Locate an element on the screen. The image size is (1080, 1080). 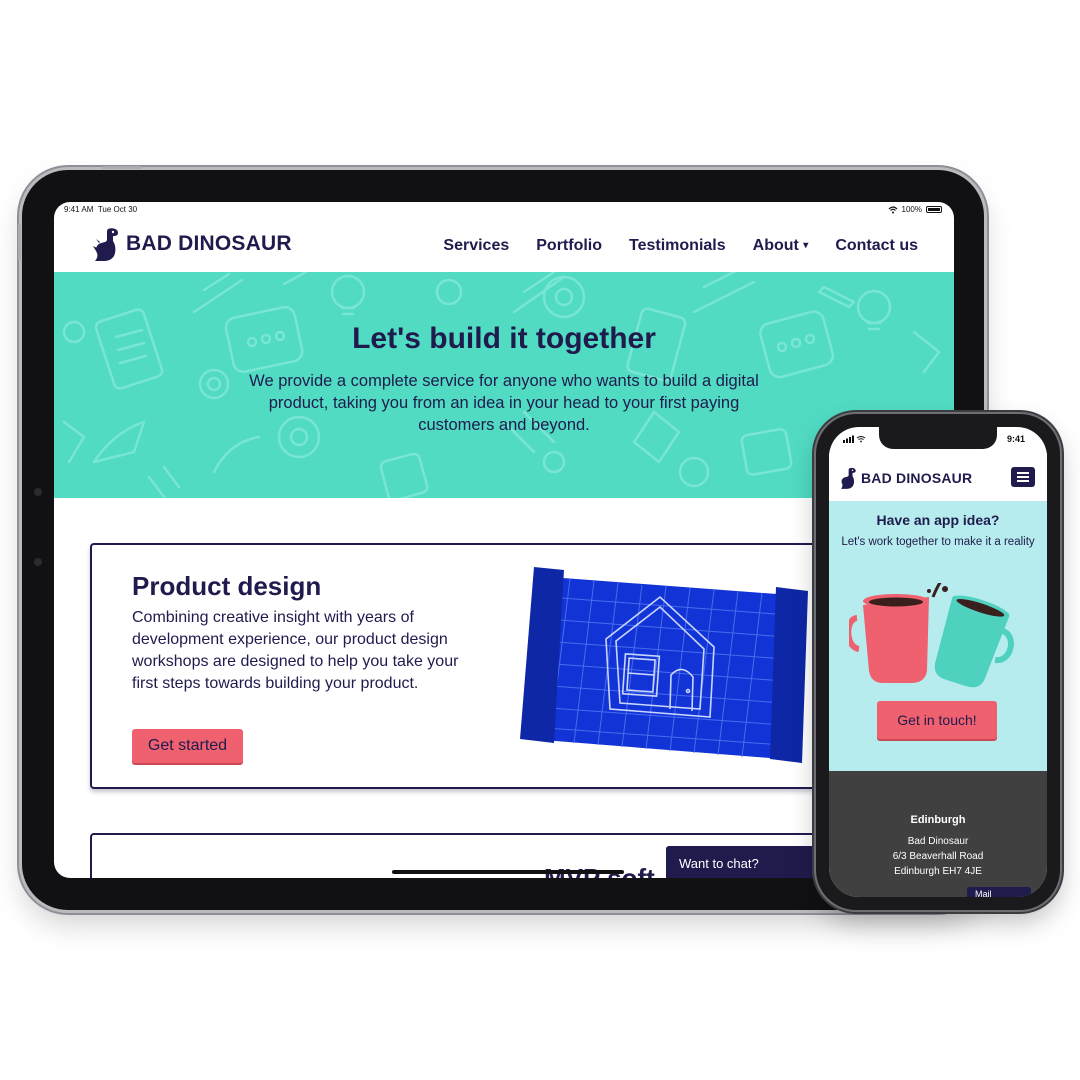
status-date: Tue Oct 30 is located at coordinates (117, 209).